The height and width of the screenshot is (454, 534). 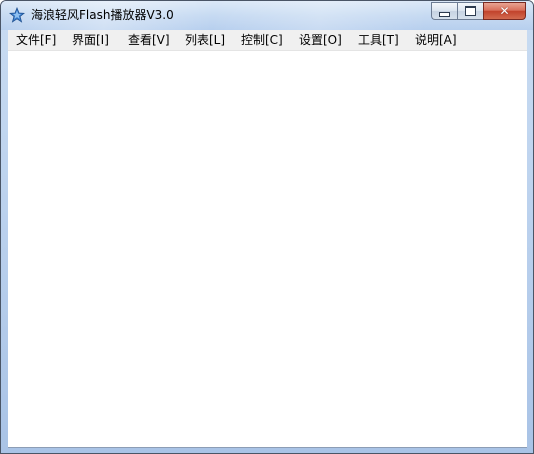 I want to click on close-icon: ✕, so click(x=504, y=11).